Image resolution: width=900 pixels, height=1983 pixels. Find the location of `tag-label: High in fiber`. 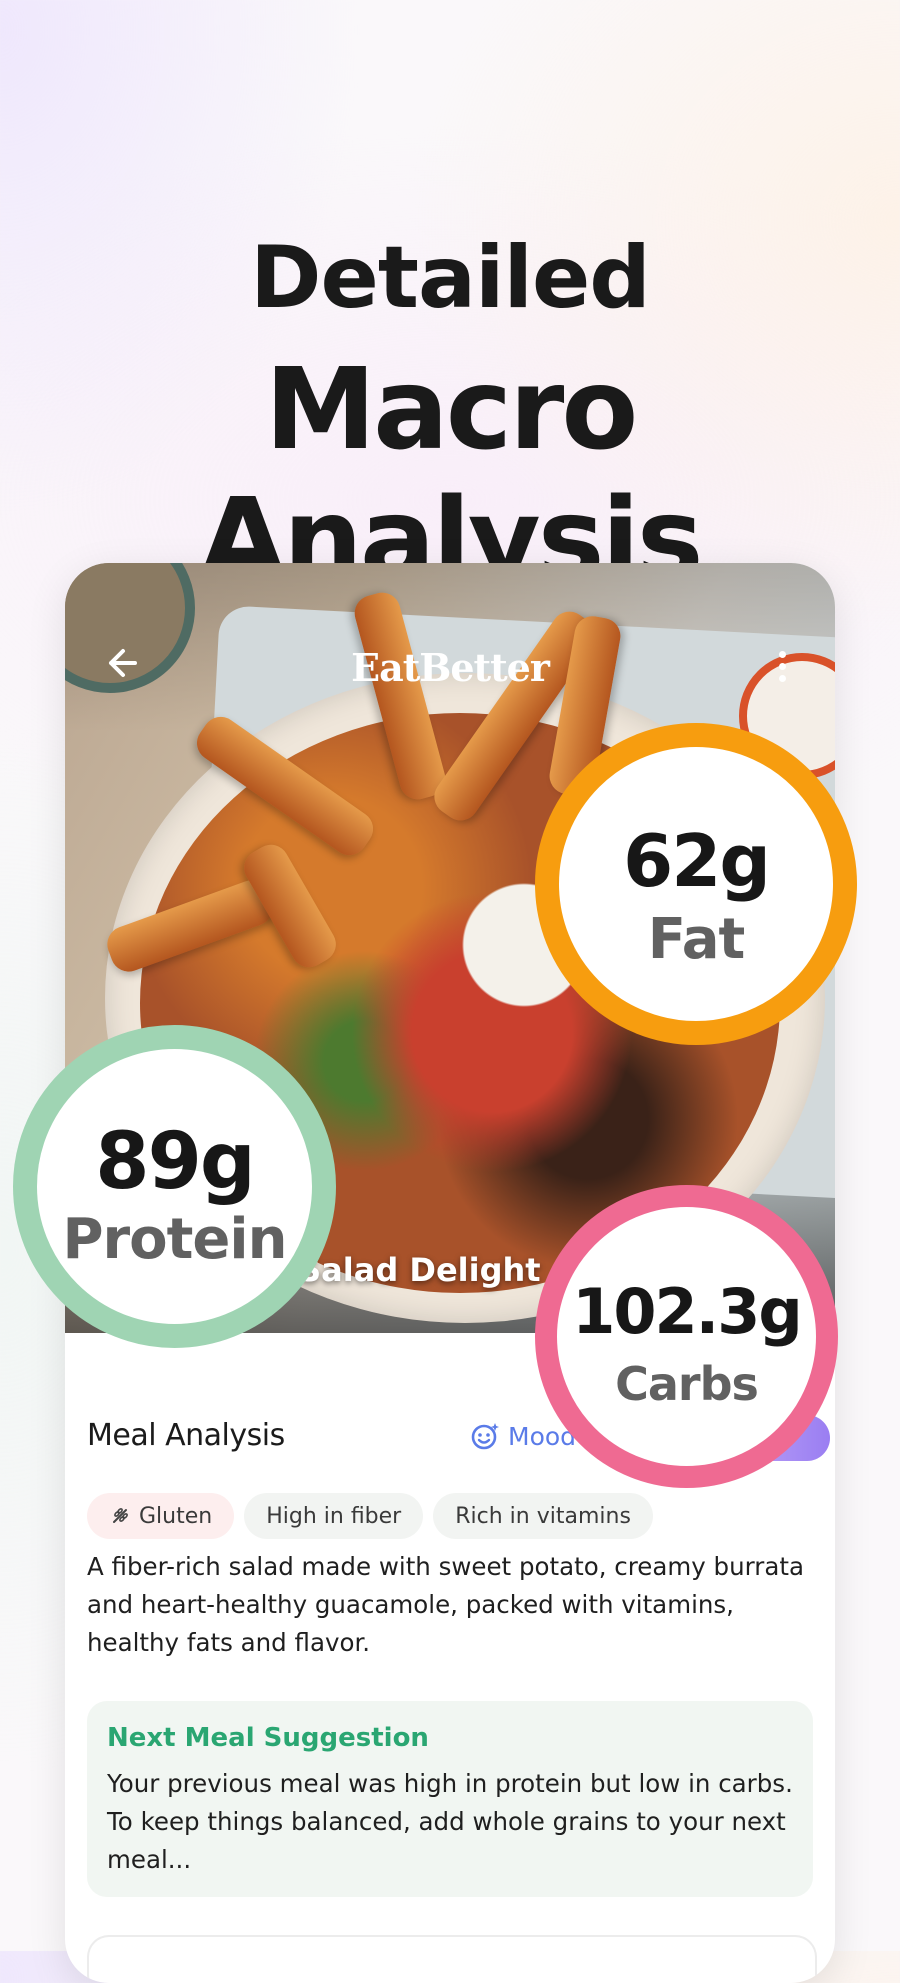

tag-label: High in fiber is located at coordinates (334, 1516).